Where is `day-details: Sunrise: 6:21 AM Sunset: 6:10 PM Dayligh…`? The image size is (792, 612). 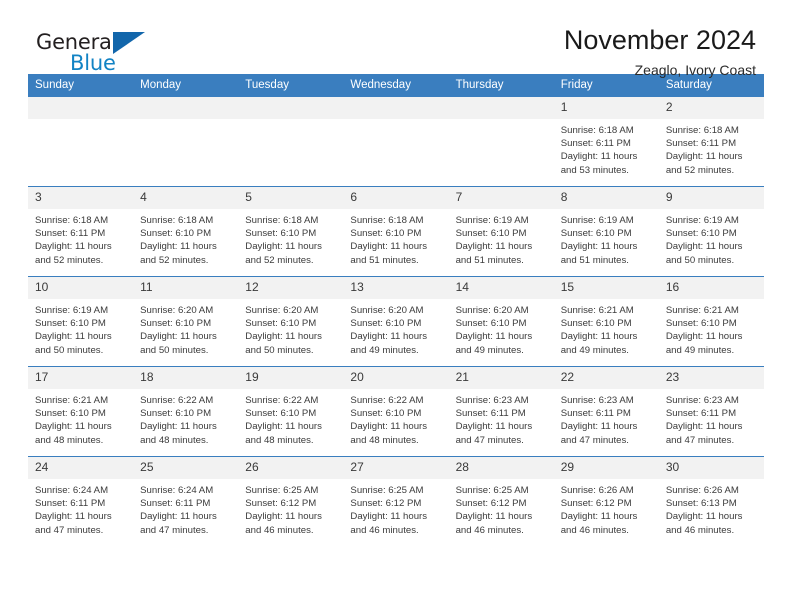 day-details: Sunrise: 6:21 AM Sunset: 6:10 PM Dayligh… is located at coordinates (711, 328).